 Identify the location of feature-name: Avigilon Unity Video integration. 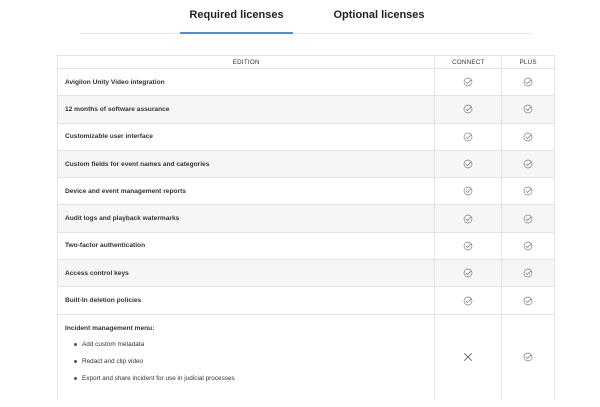
(115, 82).